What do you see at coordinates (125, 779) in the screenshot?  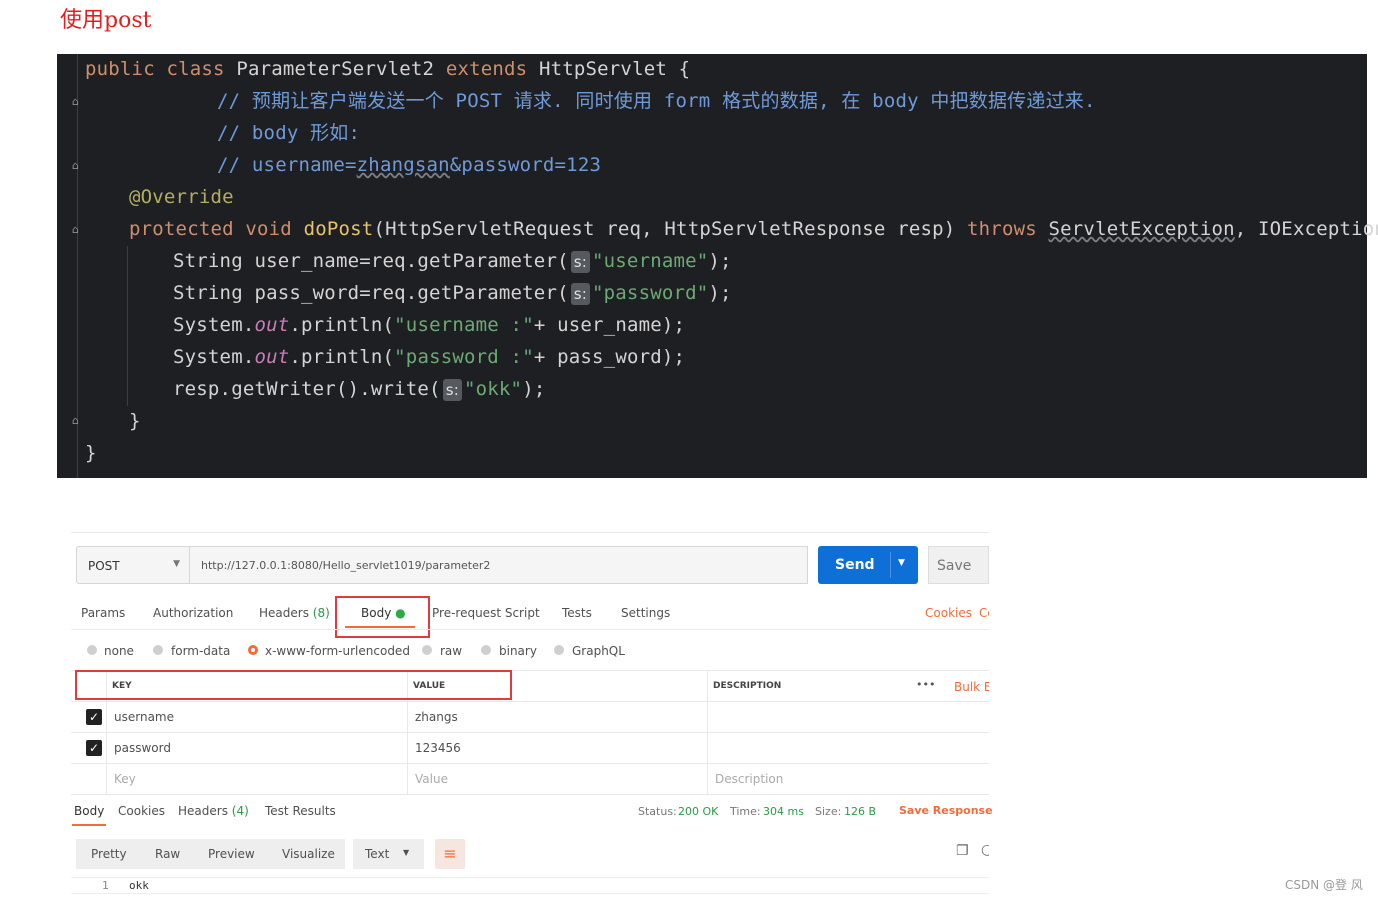 I see `key-placeholder: Key` at bounding box center [125, 779].